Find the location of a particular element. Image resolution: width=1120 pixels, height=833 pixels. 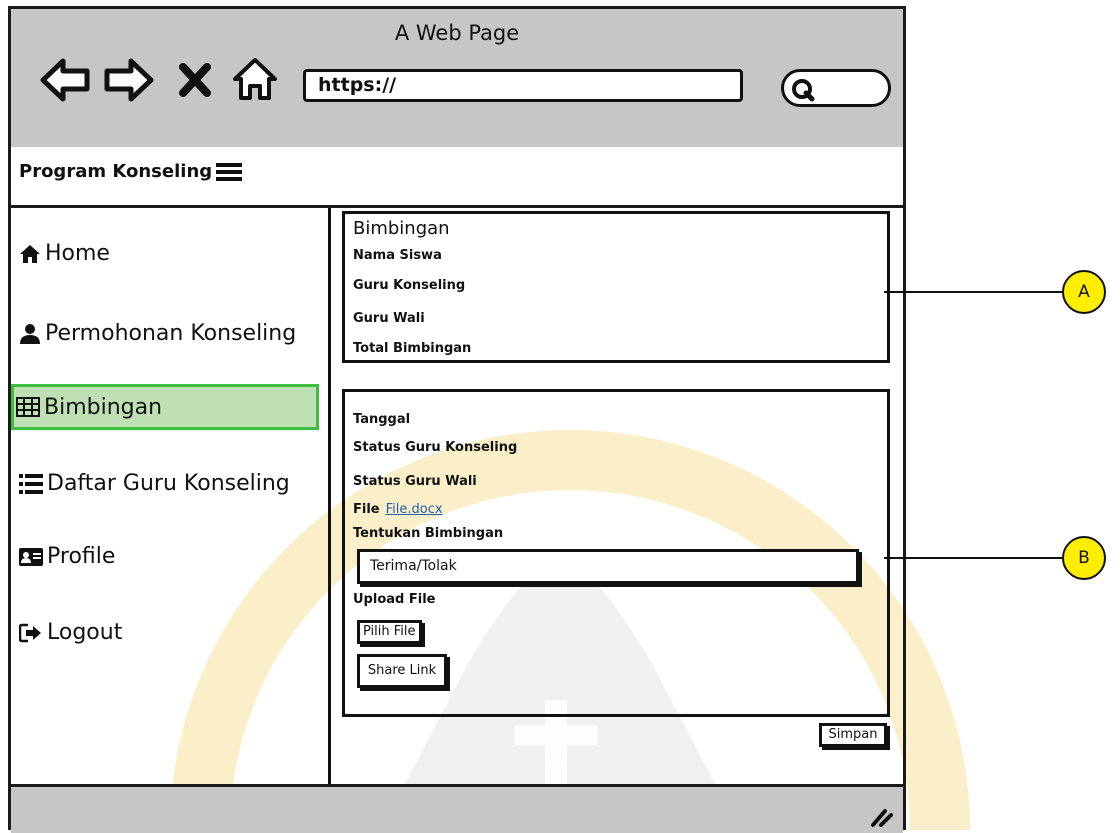

sidebar-item-permohonan-konseling: Permohonan Konseling is located at coordinates (157, 333).